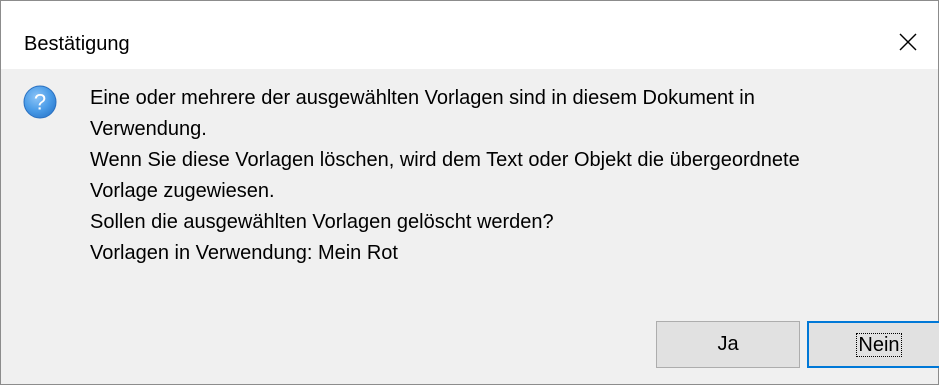 This screenshot has width=939, height=385. What do you see at coordinates (148, 129) in the screenshot?
I see `message-line: Verwendung.` at bounding box center [148, 129].